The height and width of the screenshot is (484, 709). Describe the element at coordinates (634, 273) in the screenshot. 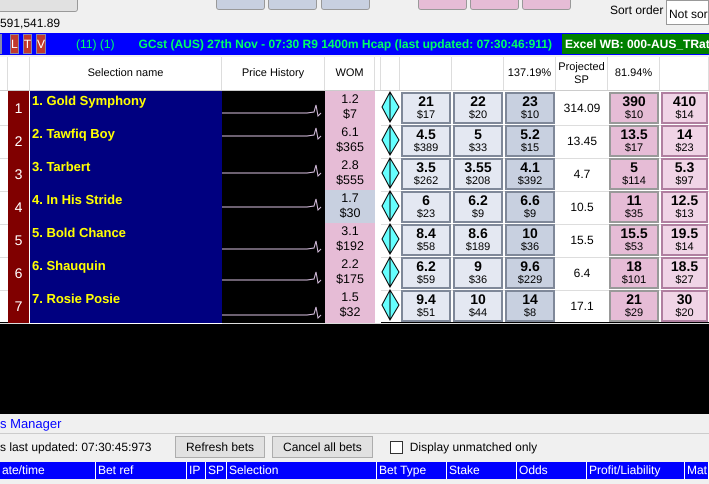

I see `lay-price-cell: 18 $101` at that location.